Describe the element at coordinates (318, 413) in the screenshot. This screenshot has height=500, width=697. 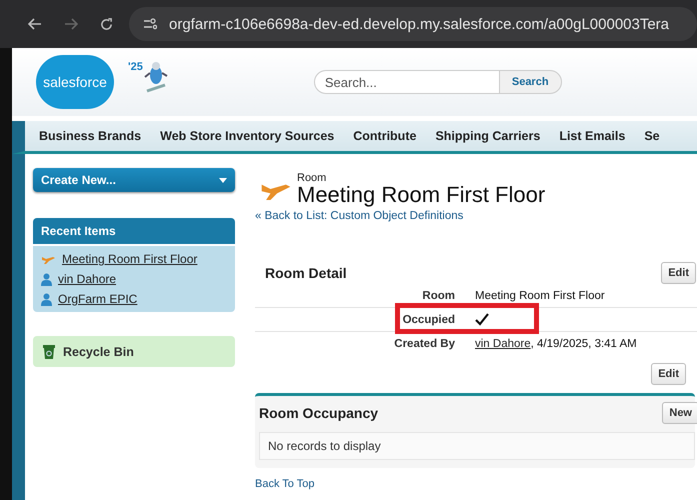
I see `related-list-title: Room Occupancy` at that location.